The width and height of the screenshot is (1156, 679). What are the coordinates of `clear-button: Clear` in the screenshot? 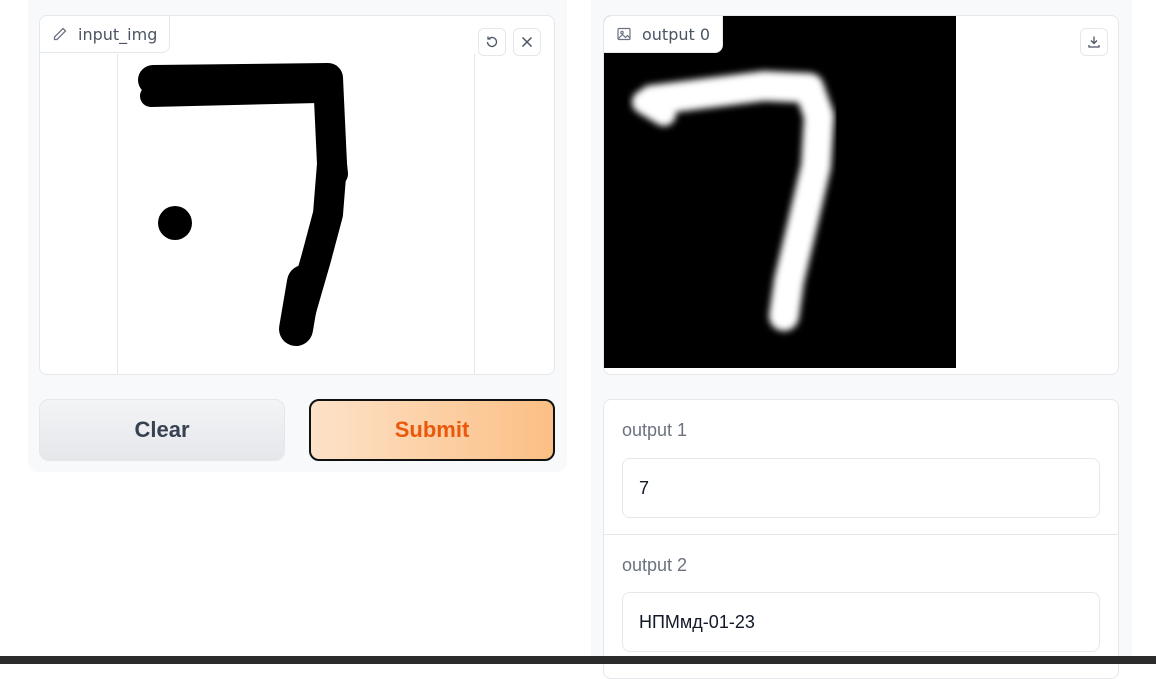 It's located at (162, 430).